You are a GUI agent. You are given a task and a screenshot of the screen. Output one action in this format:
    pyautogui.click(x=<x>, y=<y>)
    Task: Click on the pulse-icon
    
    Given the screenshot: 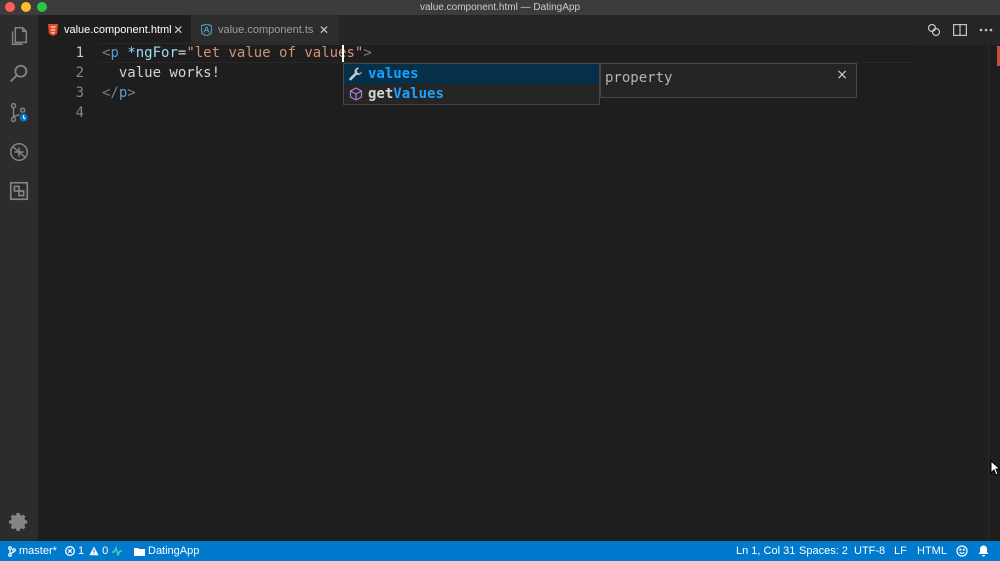 What is the action you would take?
    pyautogui.click(x=117, y=551)
    